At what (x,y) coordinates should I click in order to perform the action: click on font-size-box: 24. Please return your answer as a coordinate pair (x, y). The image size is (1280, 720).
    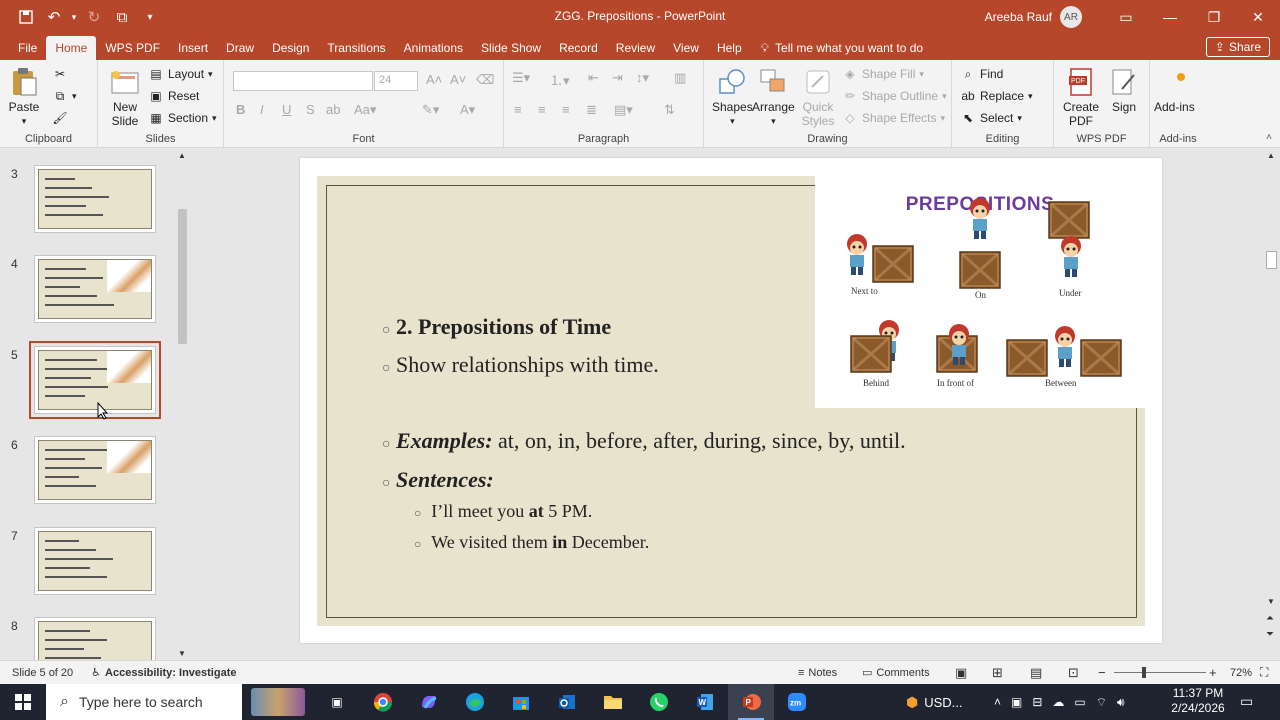
    Looking at the image, I should click on (396, 81).